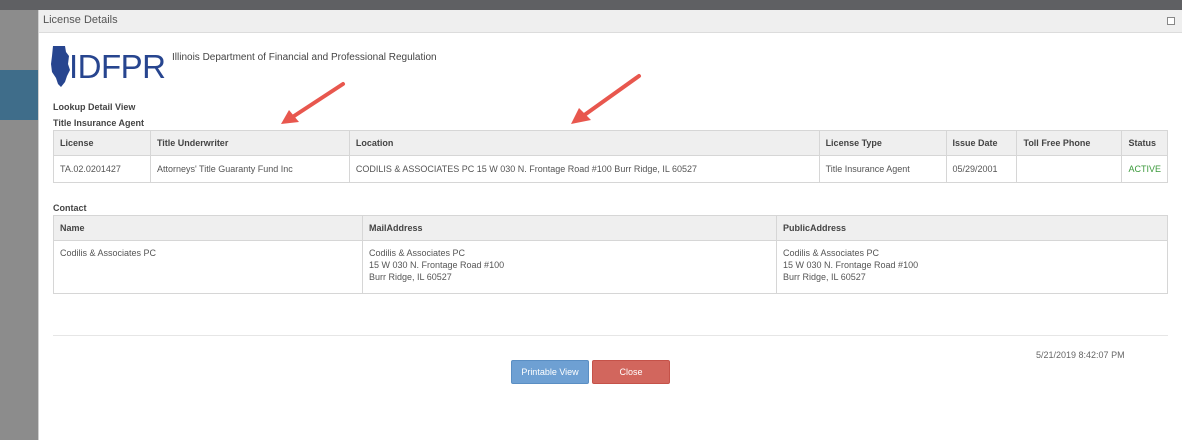  What do you see at coordinates (208, 267) in the screenshot?
I see `cell-contact-name: Codilis & Associates PC` at bounding box center [208, 267].